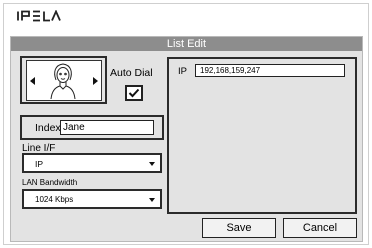  I want to click on ipela-logo, so click(39, 16).